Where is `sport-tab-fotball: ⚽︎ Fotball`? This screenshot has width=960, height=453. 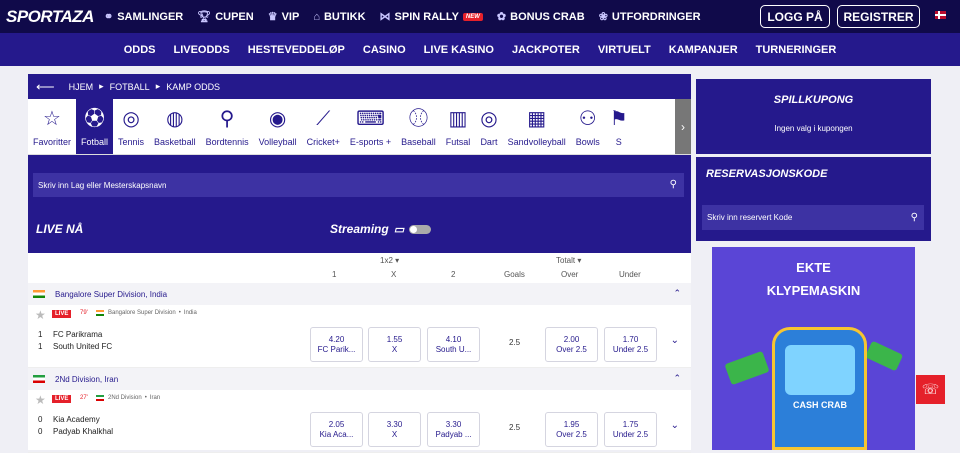
sport-tab-fotball: ⚽︎ Fotball is located at coordinates (95, 126).